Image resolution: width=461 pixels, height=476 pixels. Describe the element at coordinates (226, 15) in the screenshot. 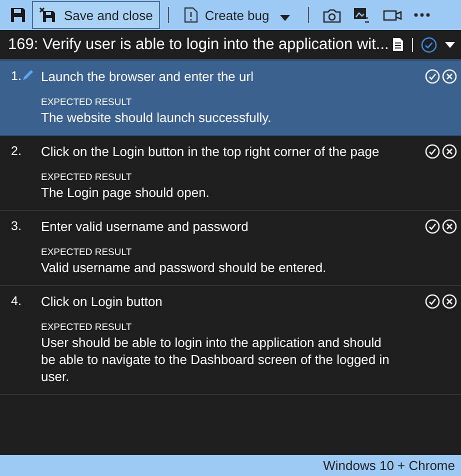

I see `create-bug-button: Create bug` at that location.